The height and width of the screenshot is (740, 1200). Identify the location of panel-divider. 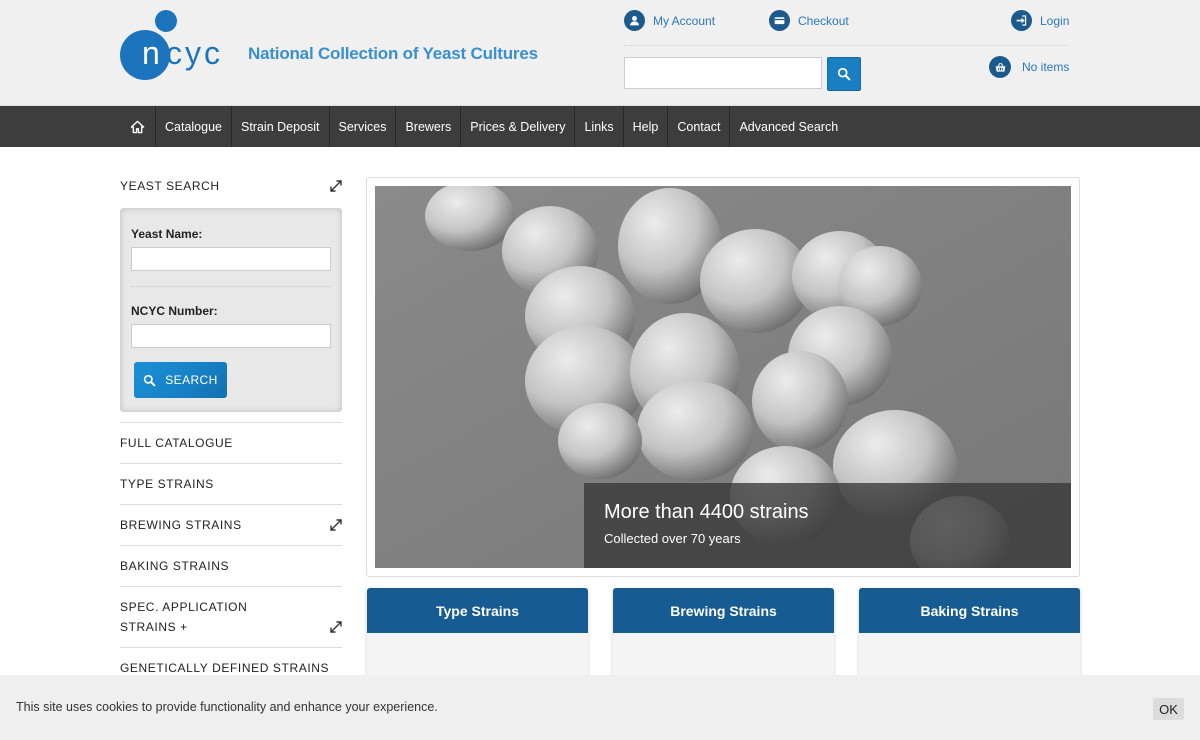
(231, 286).